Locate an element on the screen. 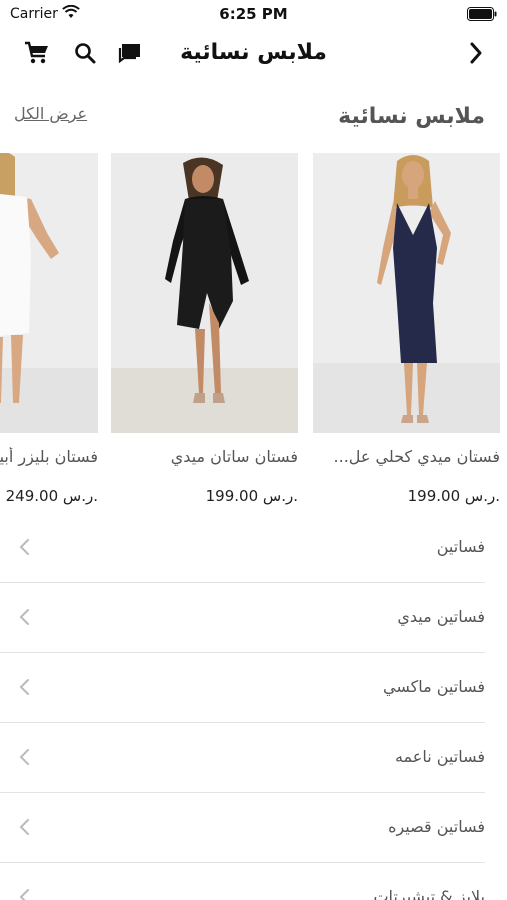 Image resolution: width=507 pixels, height=900 pixels. navy-dress-image is located at coordinates (406, 293).